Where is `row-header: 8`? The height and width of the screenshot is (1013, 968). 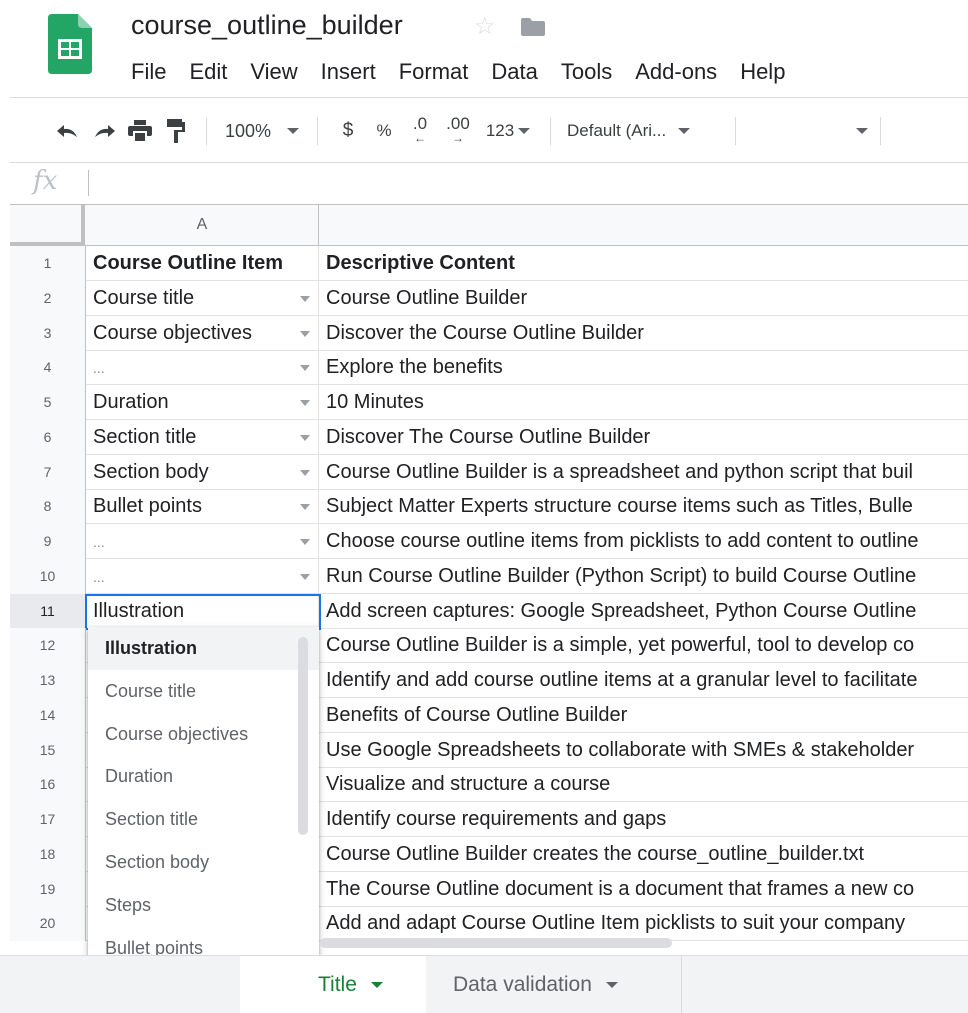 row-header: 8 is located at coordinates (48, 507).